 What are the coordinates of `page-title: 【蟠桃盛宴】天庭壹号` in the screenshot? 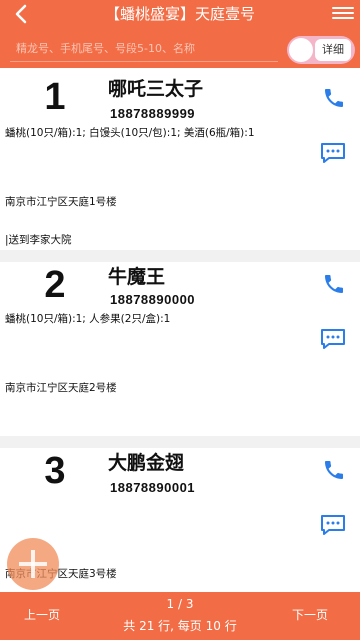 It's located at (179, 14).